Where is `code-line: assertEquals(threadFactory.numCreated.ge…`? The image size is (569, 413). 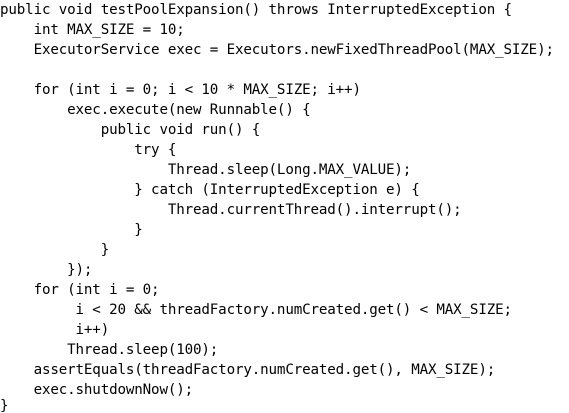
code-line: assertEquals(threadFactory.numCreated.ge… is located at coordinates (248, 370).